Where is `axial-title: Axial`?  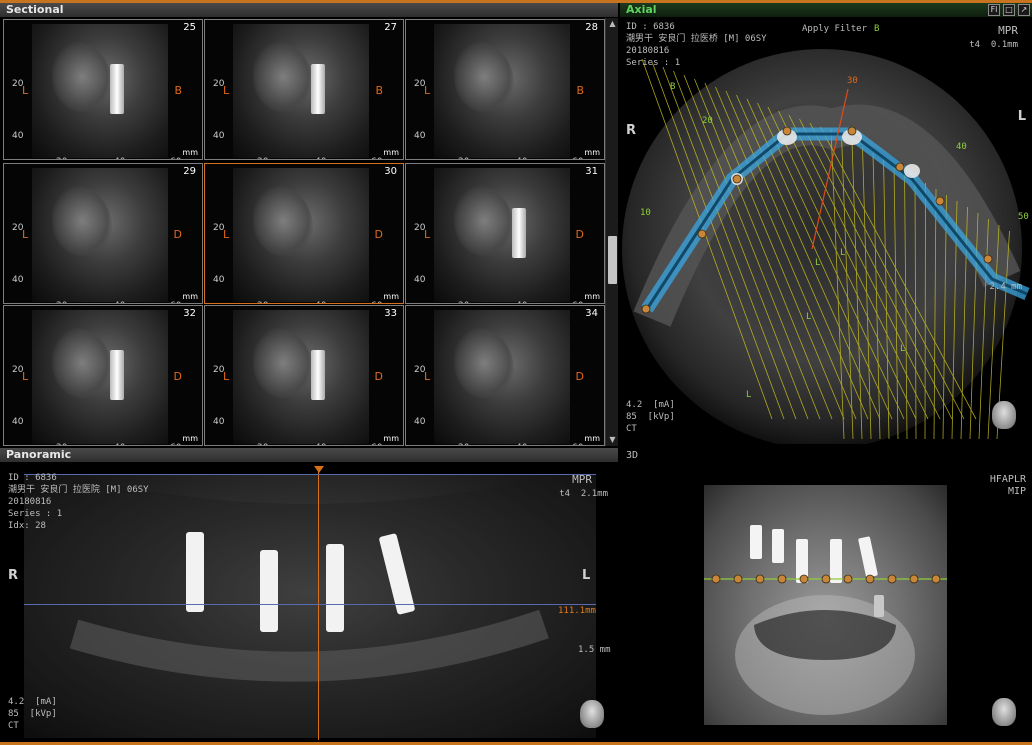
axial-title: Axial is located at coordinates (826, 10).